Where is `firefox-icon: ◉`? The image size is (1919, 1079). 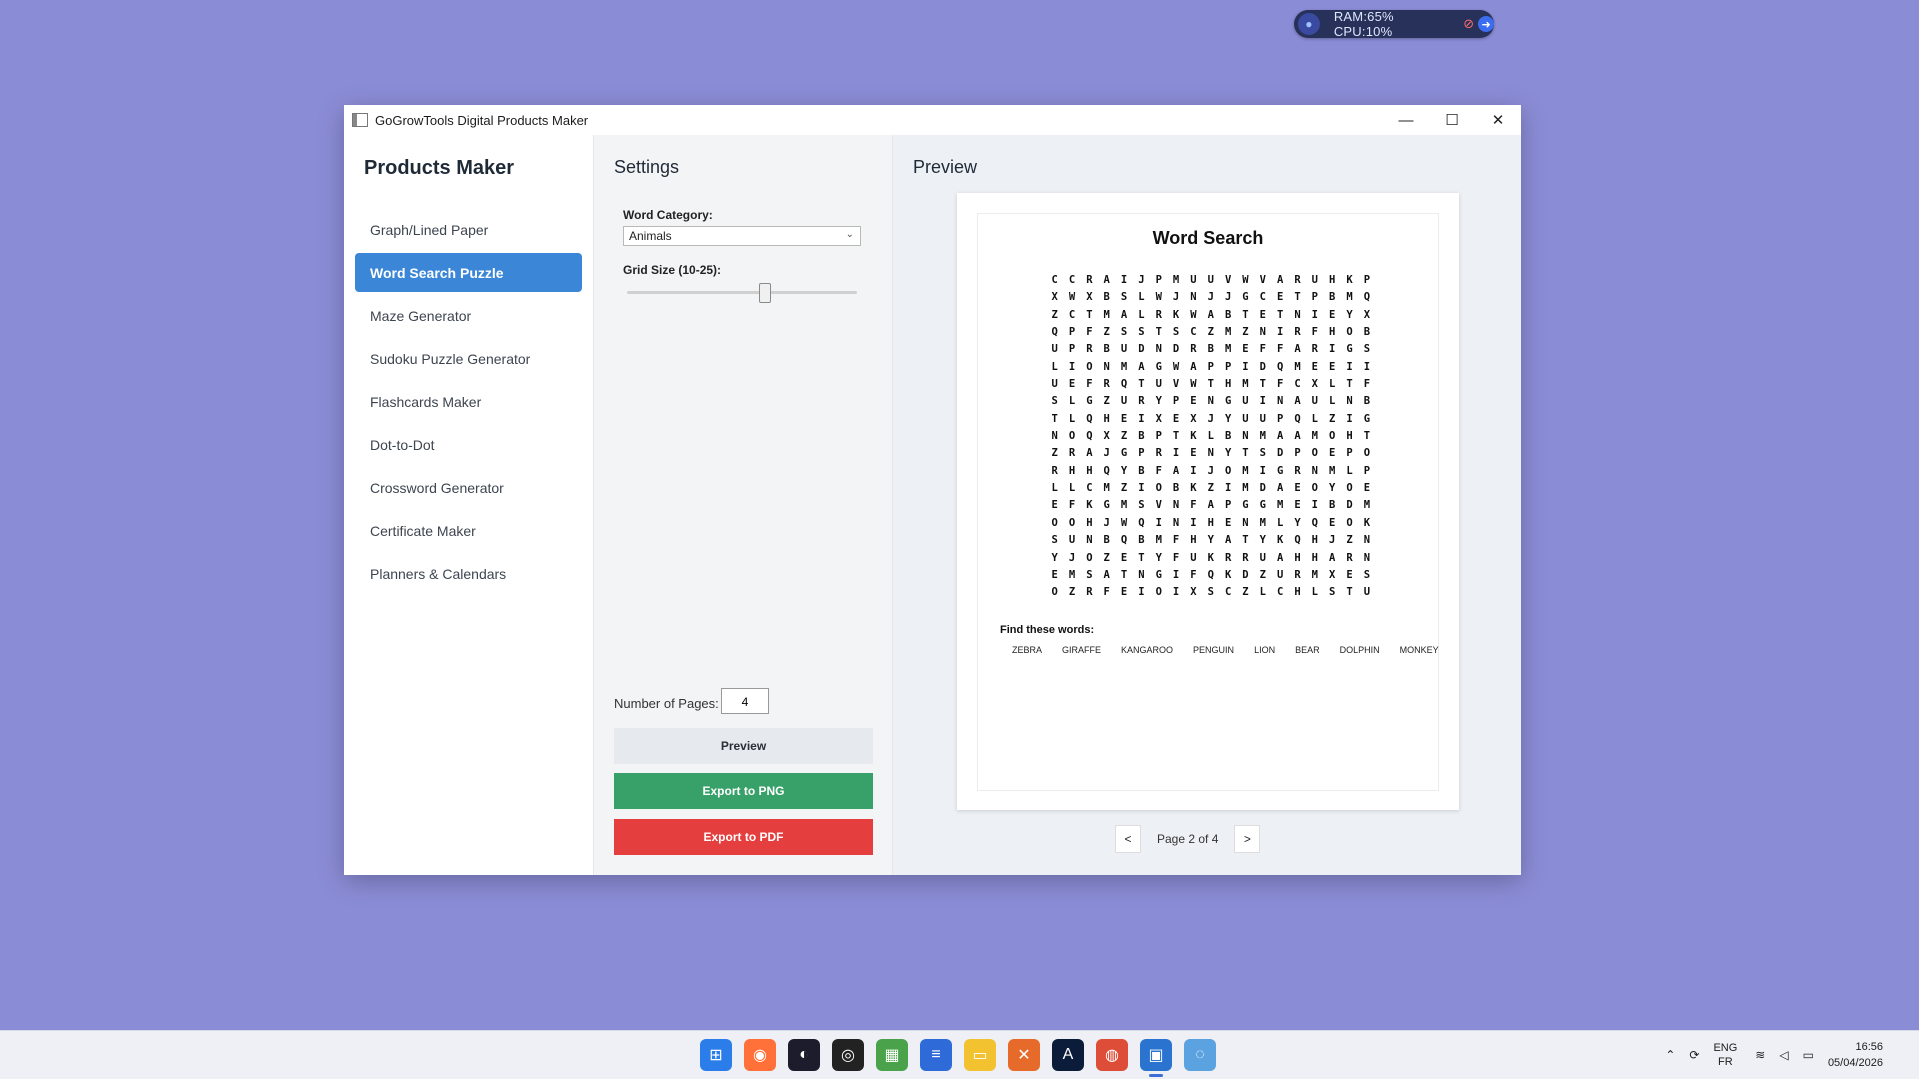 firefox-icon: ◉ is located at coordinates (760, 1055).